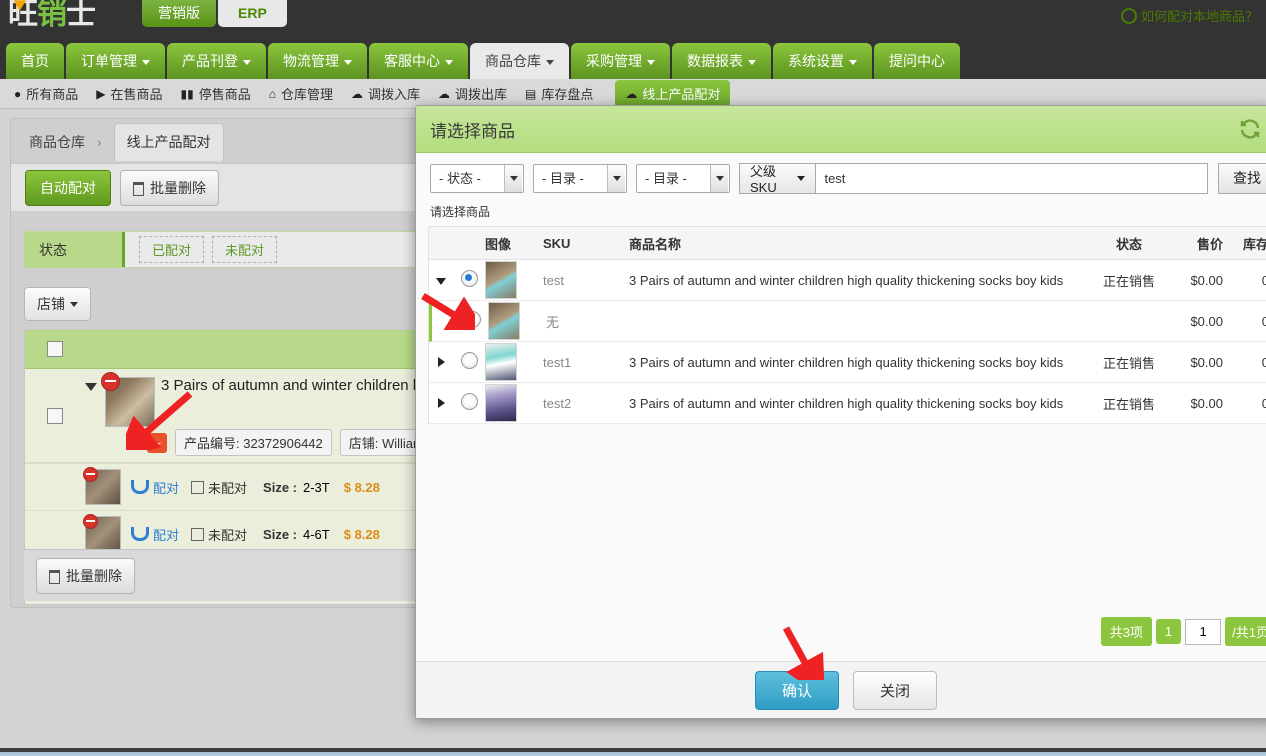 The height and width of the screenshot is (756, 1266). Describe the element at coordinates (198, 534) in the screenshot. I see `checkbox-icon` at that location.